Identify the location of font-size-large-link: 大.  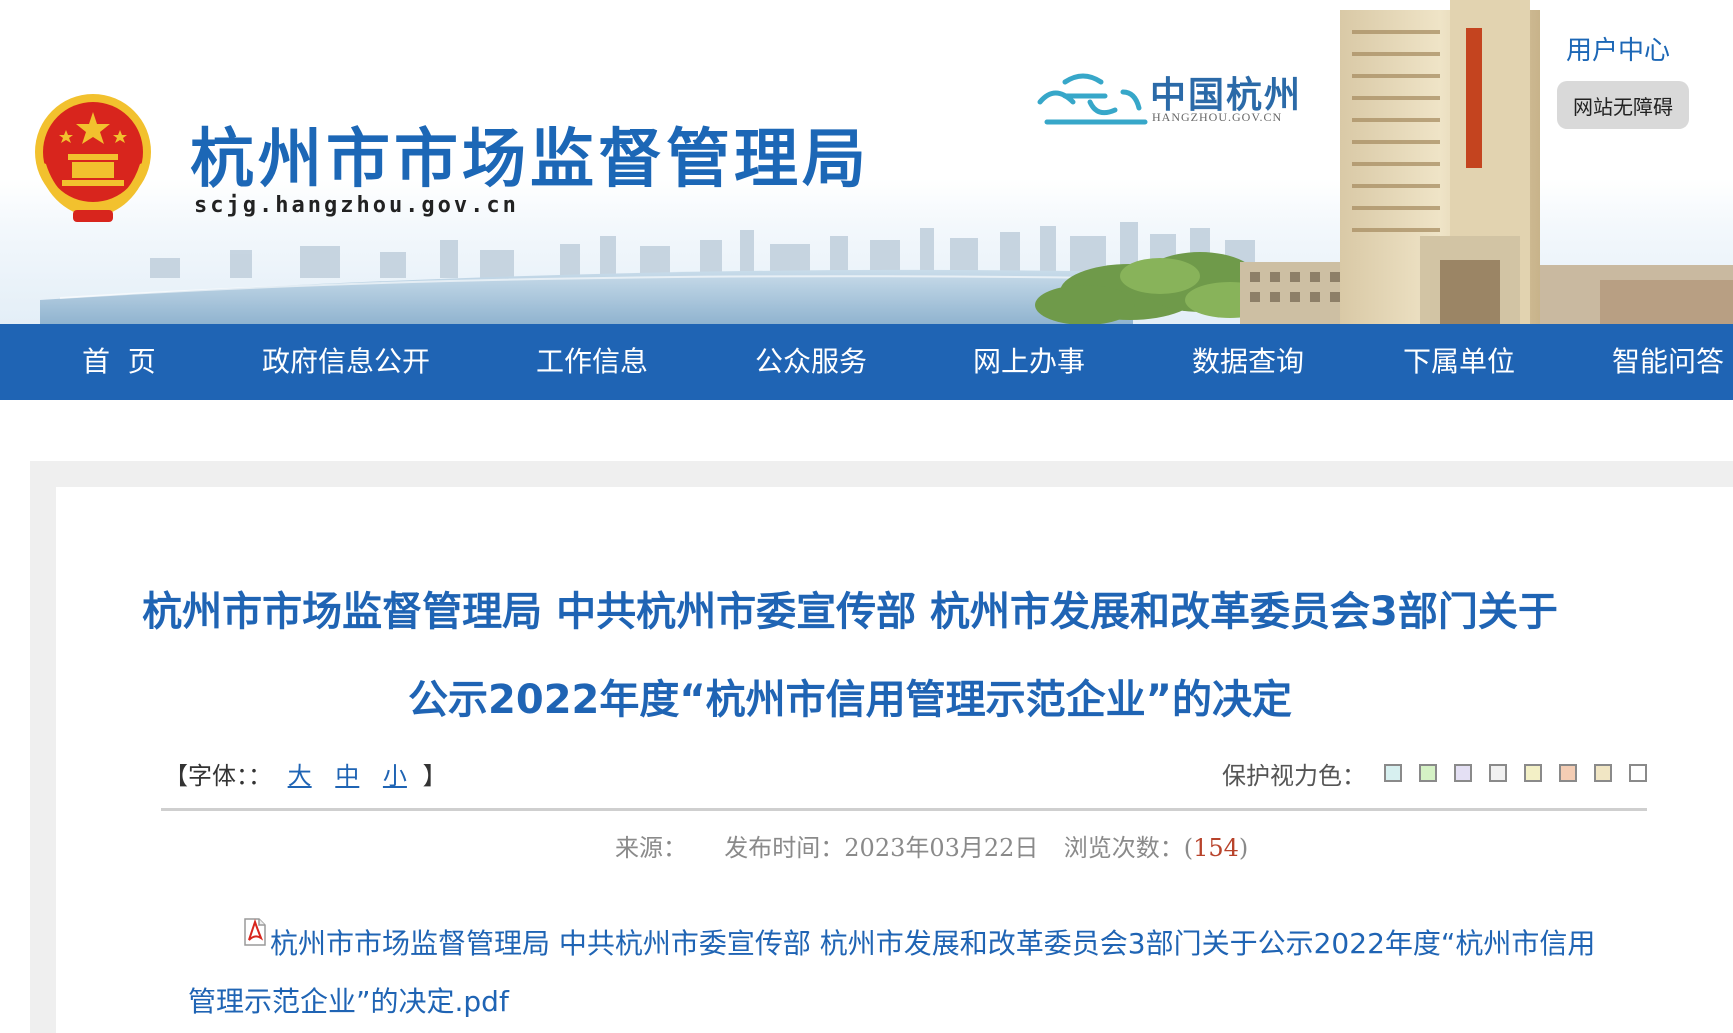
(300, 776).